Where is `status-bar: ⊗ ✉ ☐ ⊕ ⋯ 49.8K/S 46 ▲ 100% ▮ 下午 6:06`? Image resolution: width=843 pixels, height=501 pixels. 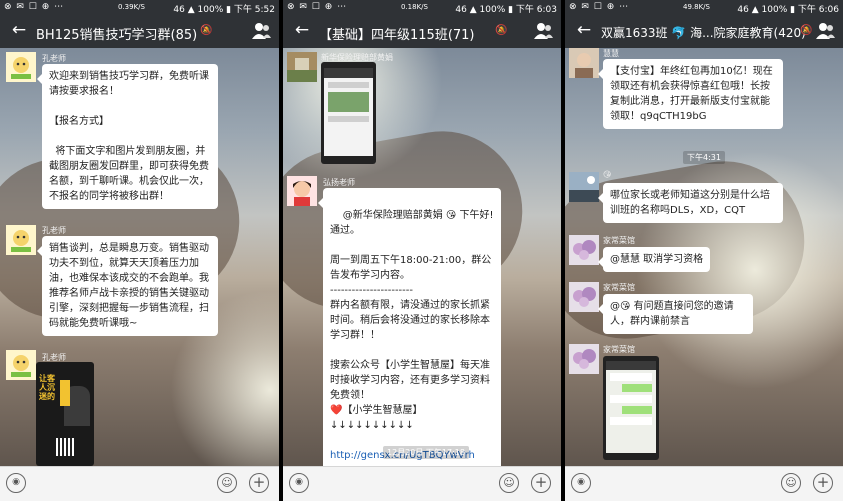
status-bar: ⊗ ✉ ☐ ⊕ ⋯ 49.8K/S 46 ▲ 100% ▮ 下午 6:06 is located at coordinates (704, 8).